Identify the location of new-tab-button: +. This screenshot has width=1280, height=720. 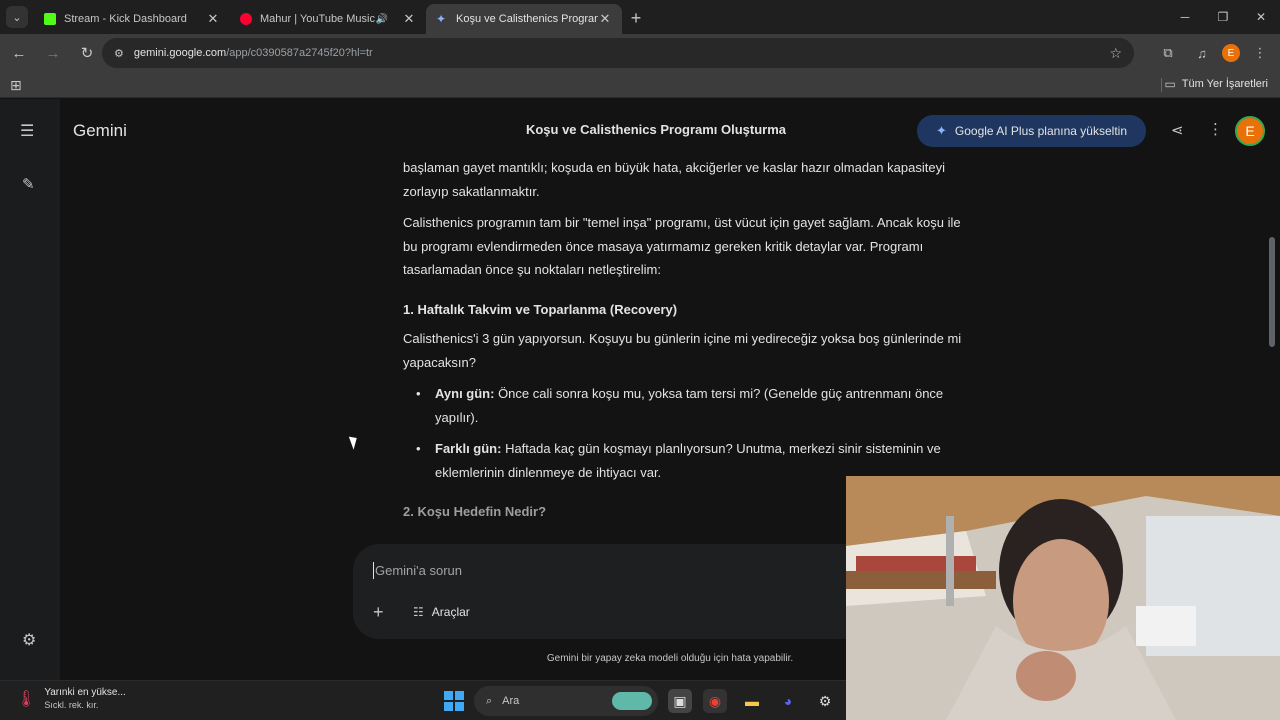
(636, 18).